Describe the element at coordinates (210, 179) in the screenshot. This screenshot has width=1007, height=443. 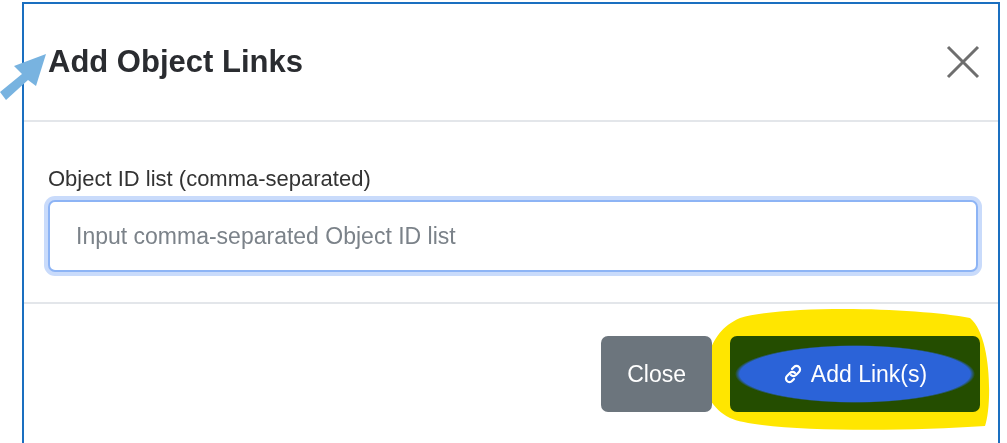
I see `field-label: Object ID list (comma-separated)` at that location.